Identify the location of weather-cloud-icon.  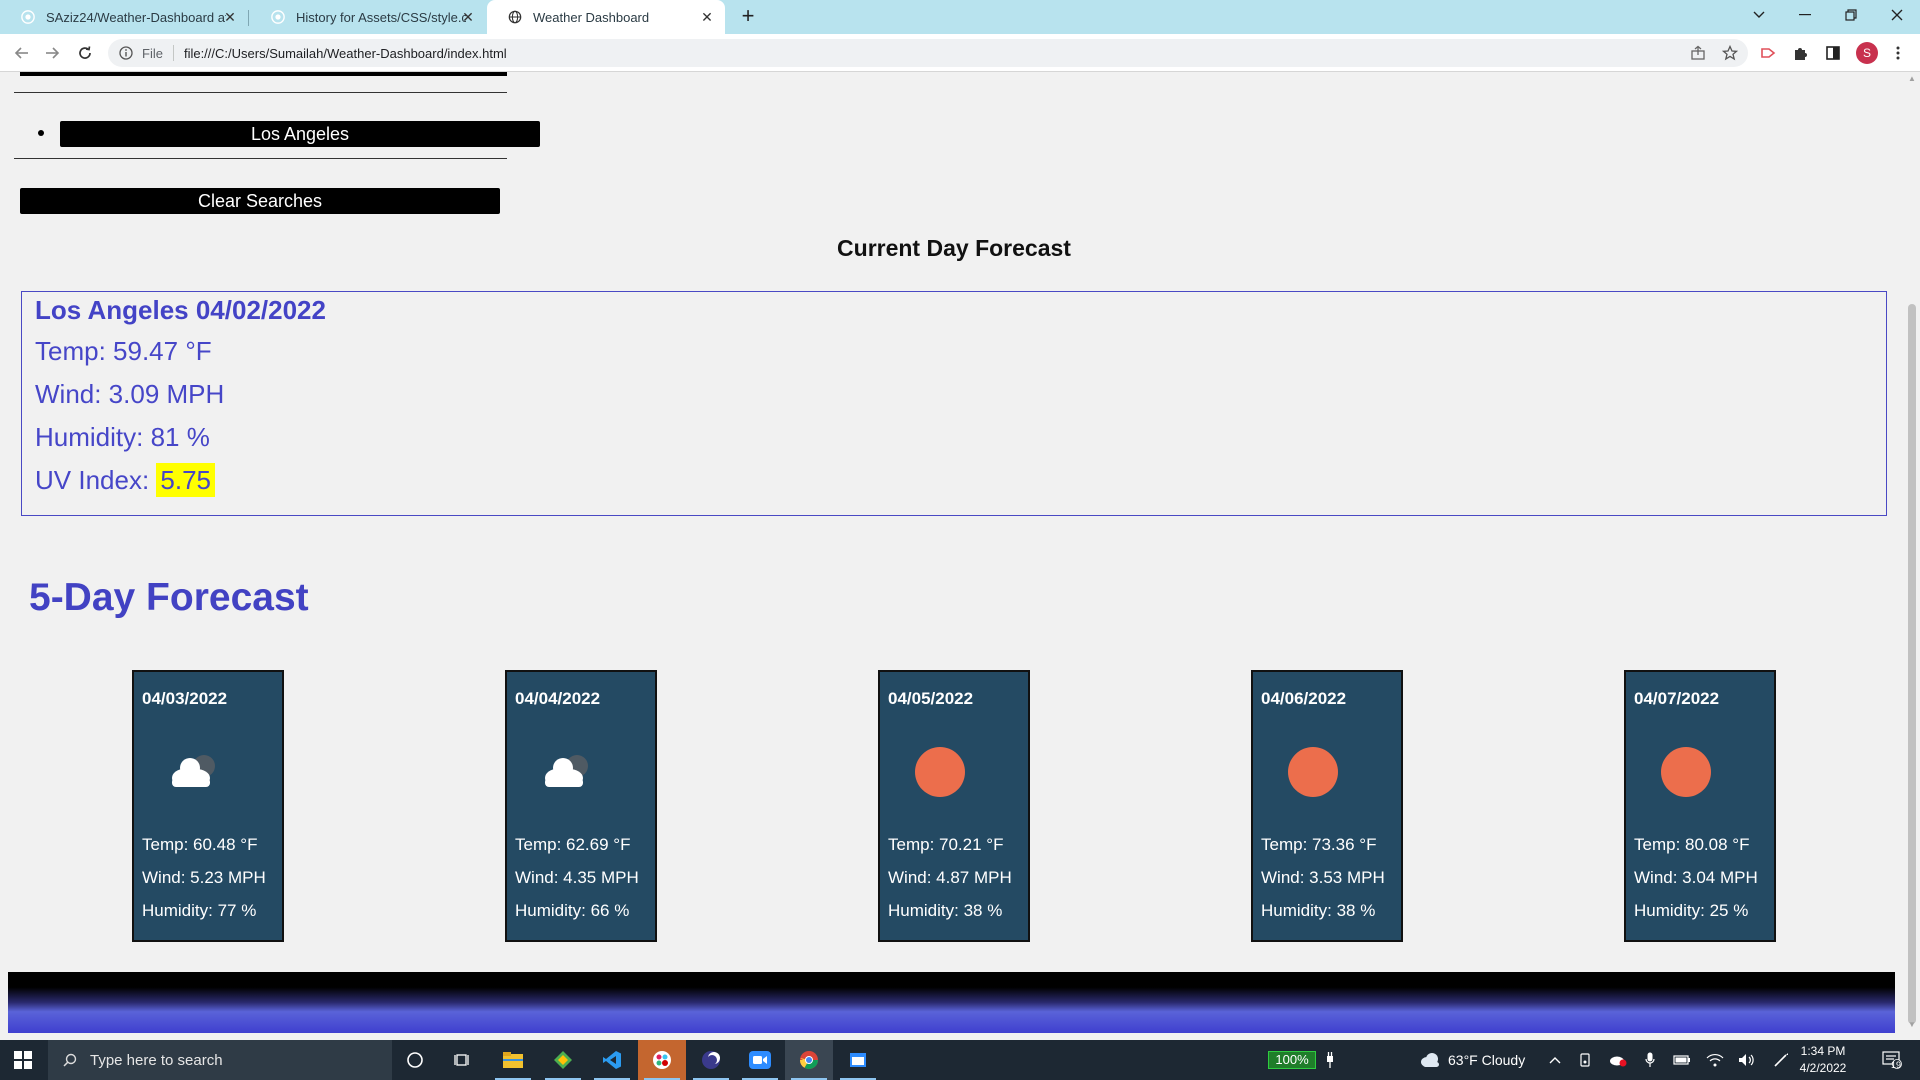
(1430, 1060).